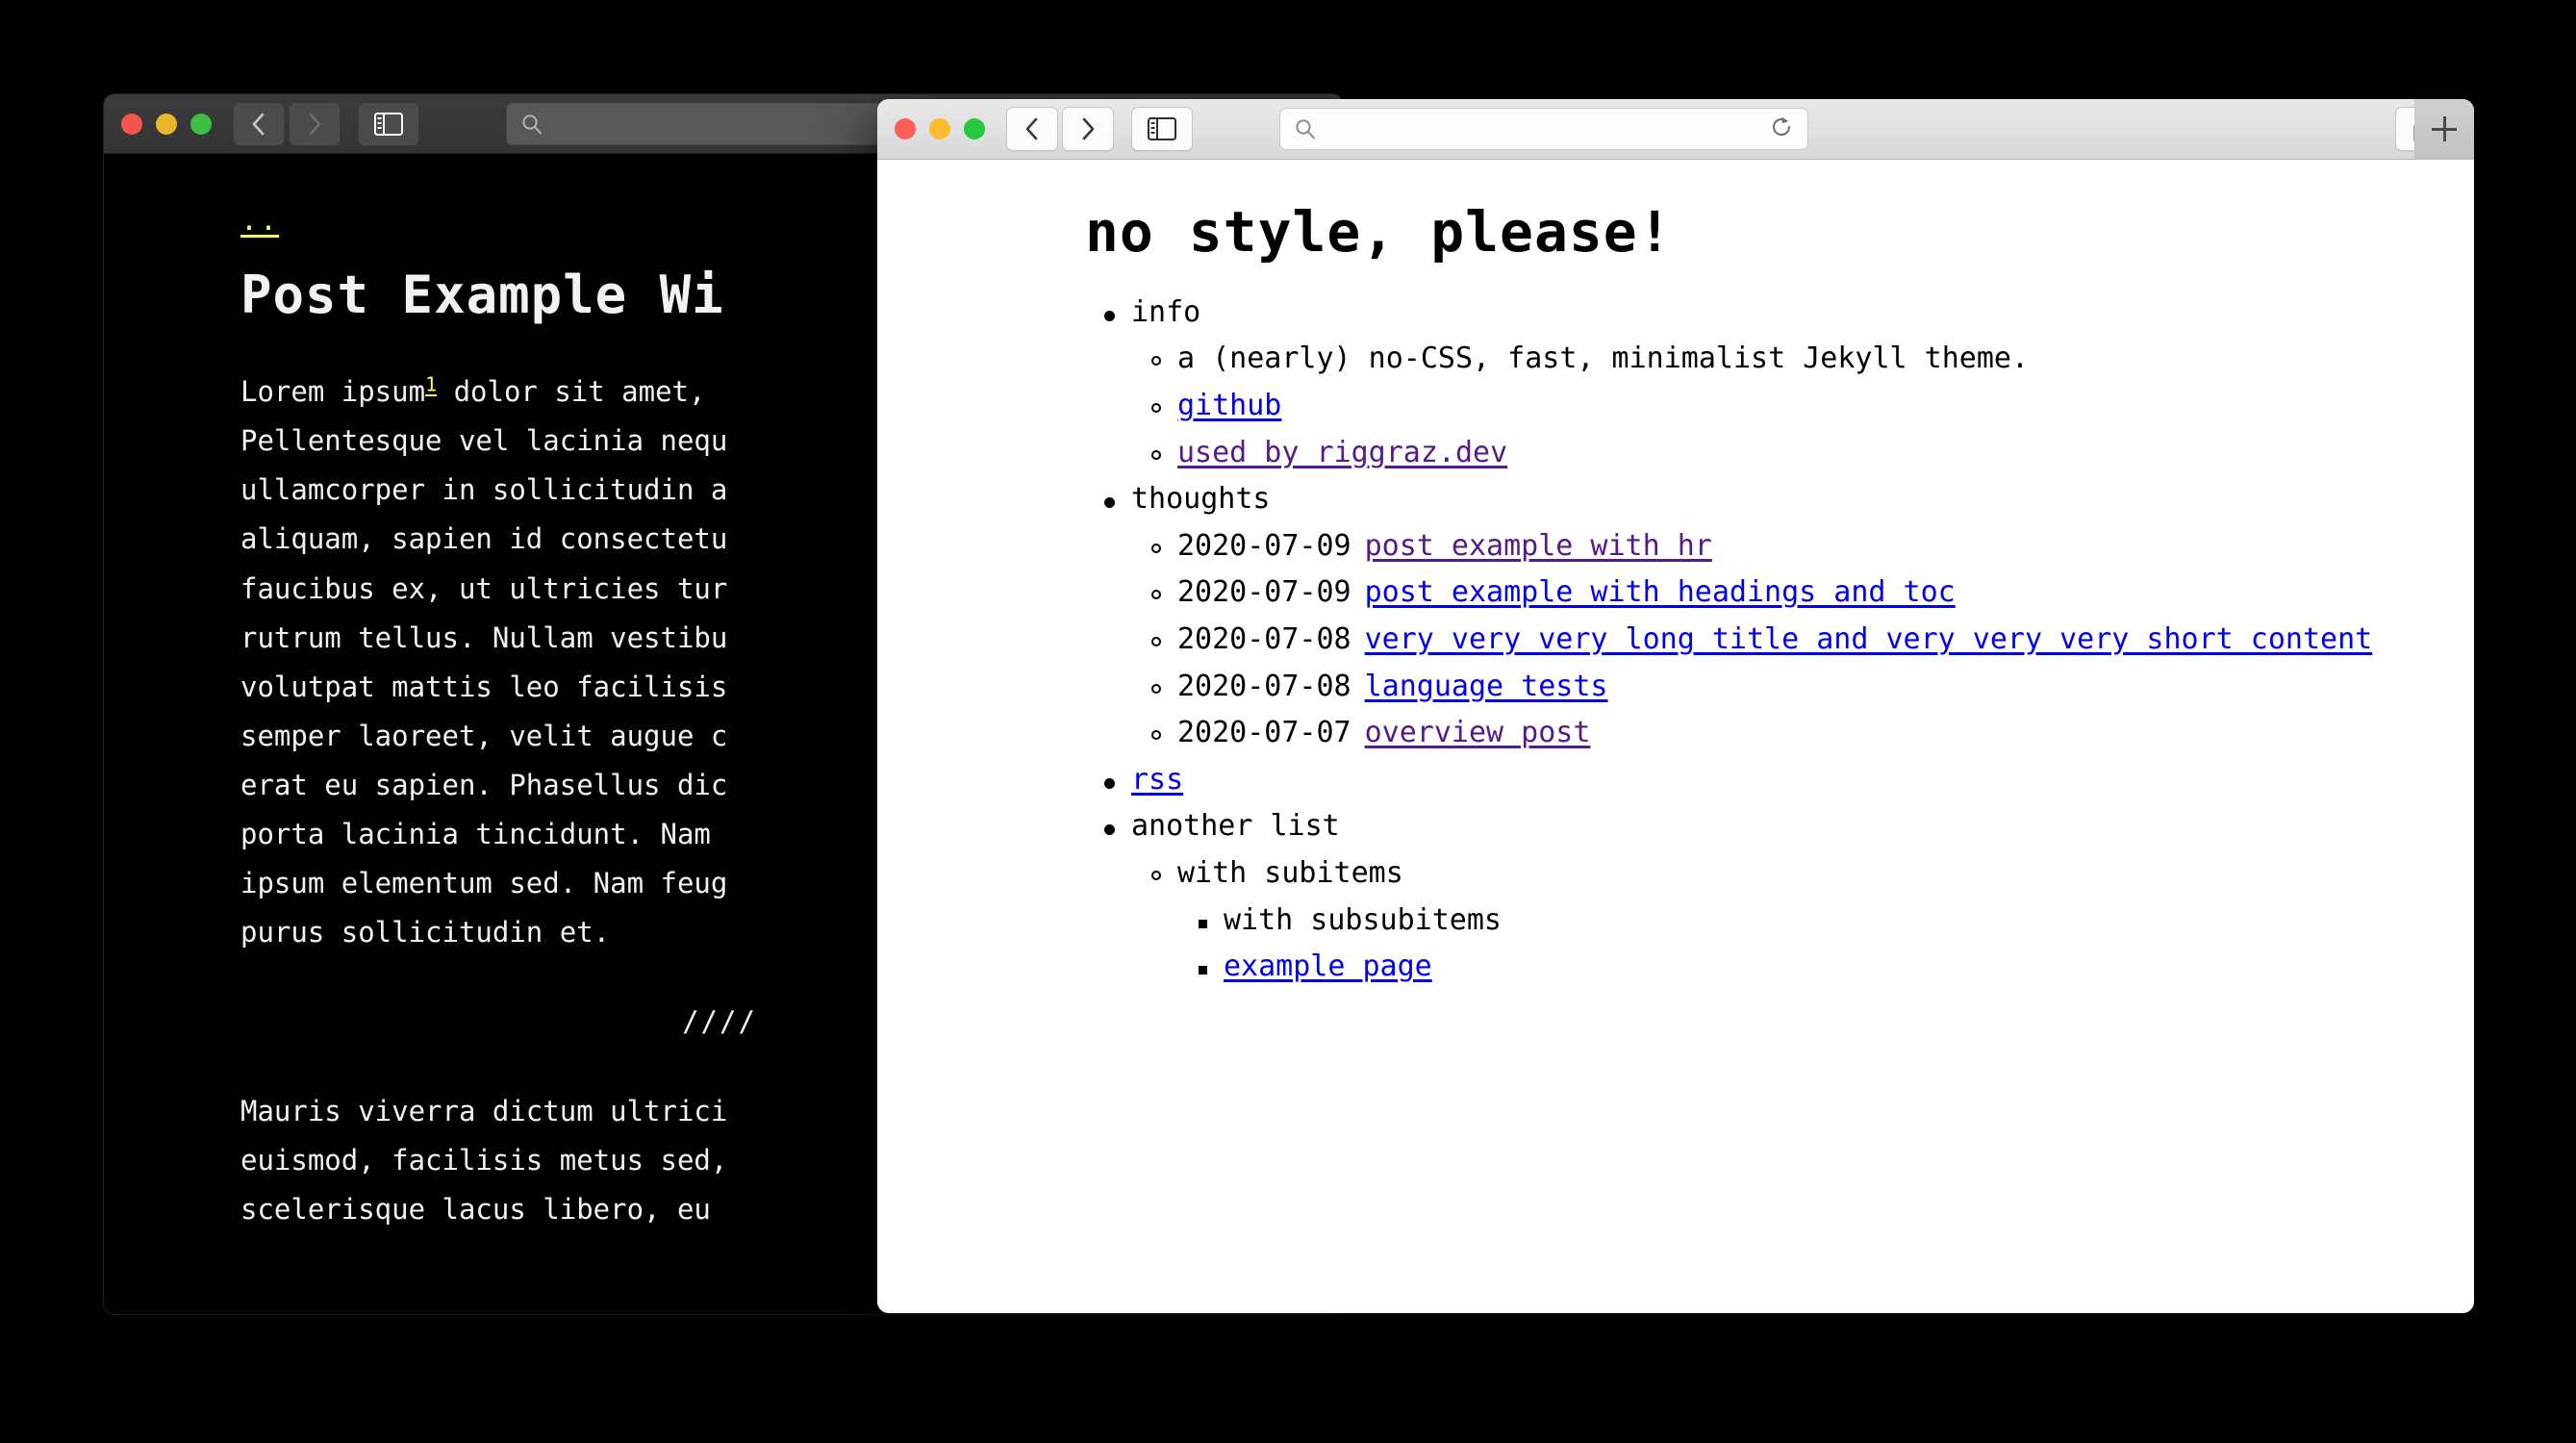 The image size is (2576, 1443). What do you see at coordinates (333, 392) in the screenshot?
I see `paragraph-1-lead: Lorem ipsum` at bounding box center [333, 392].